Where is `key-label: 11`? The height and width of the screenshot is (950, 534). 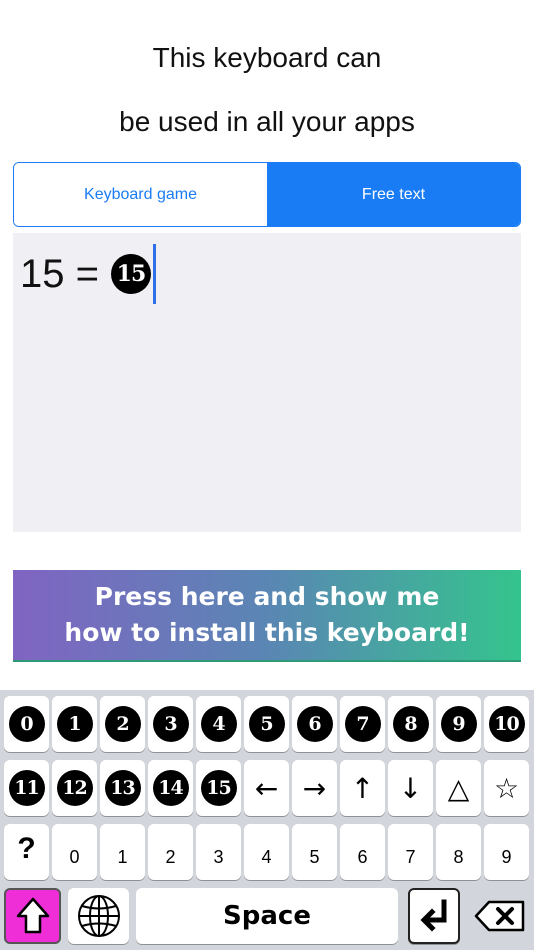
key-label: 11 is located at coordinates (26, 788).